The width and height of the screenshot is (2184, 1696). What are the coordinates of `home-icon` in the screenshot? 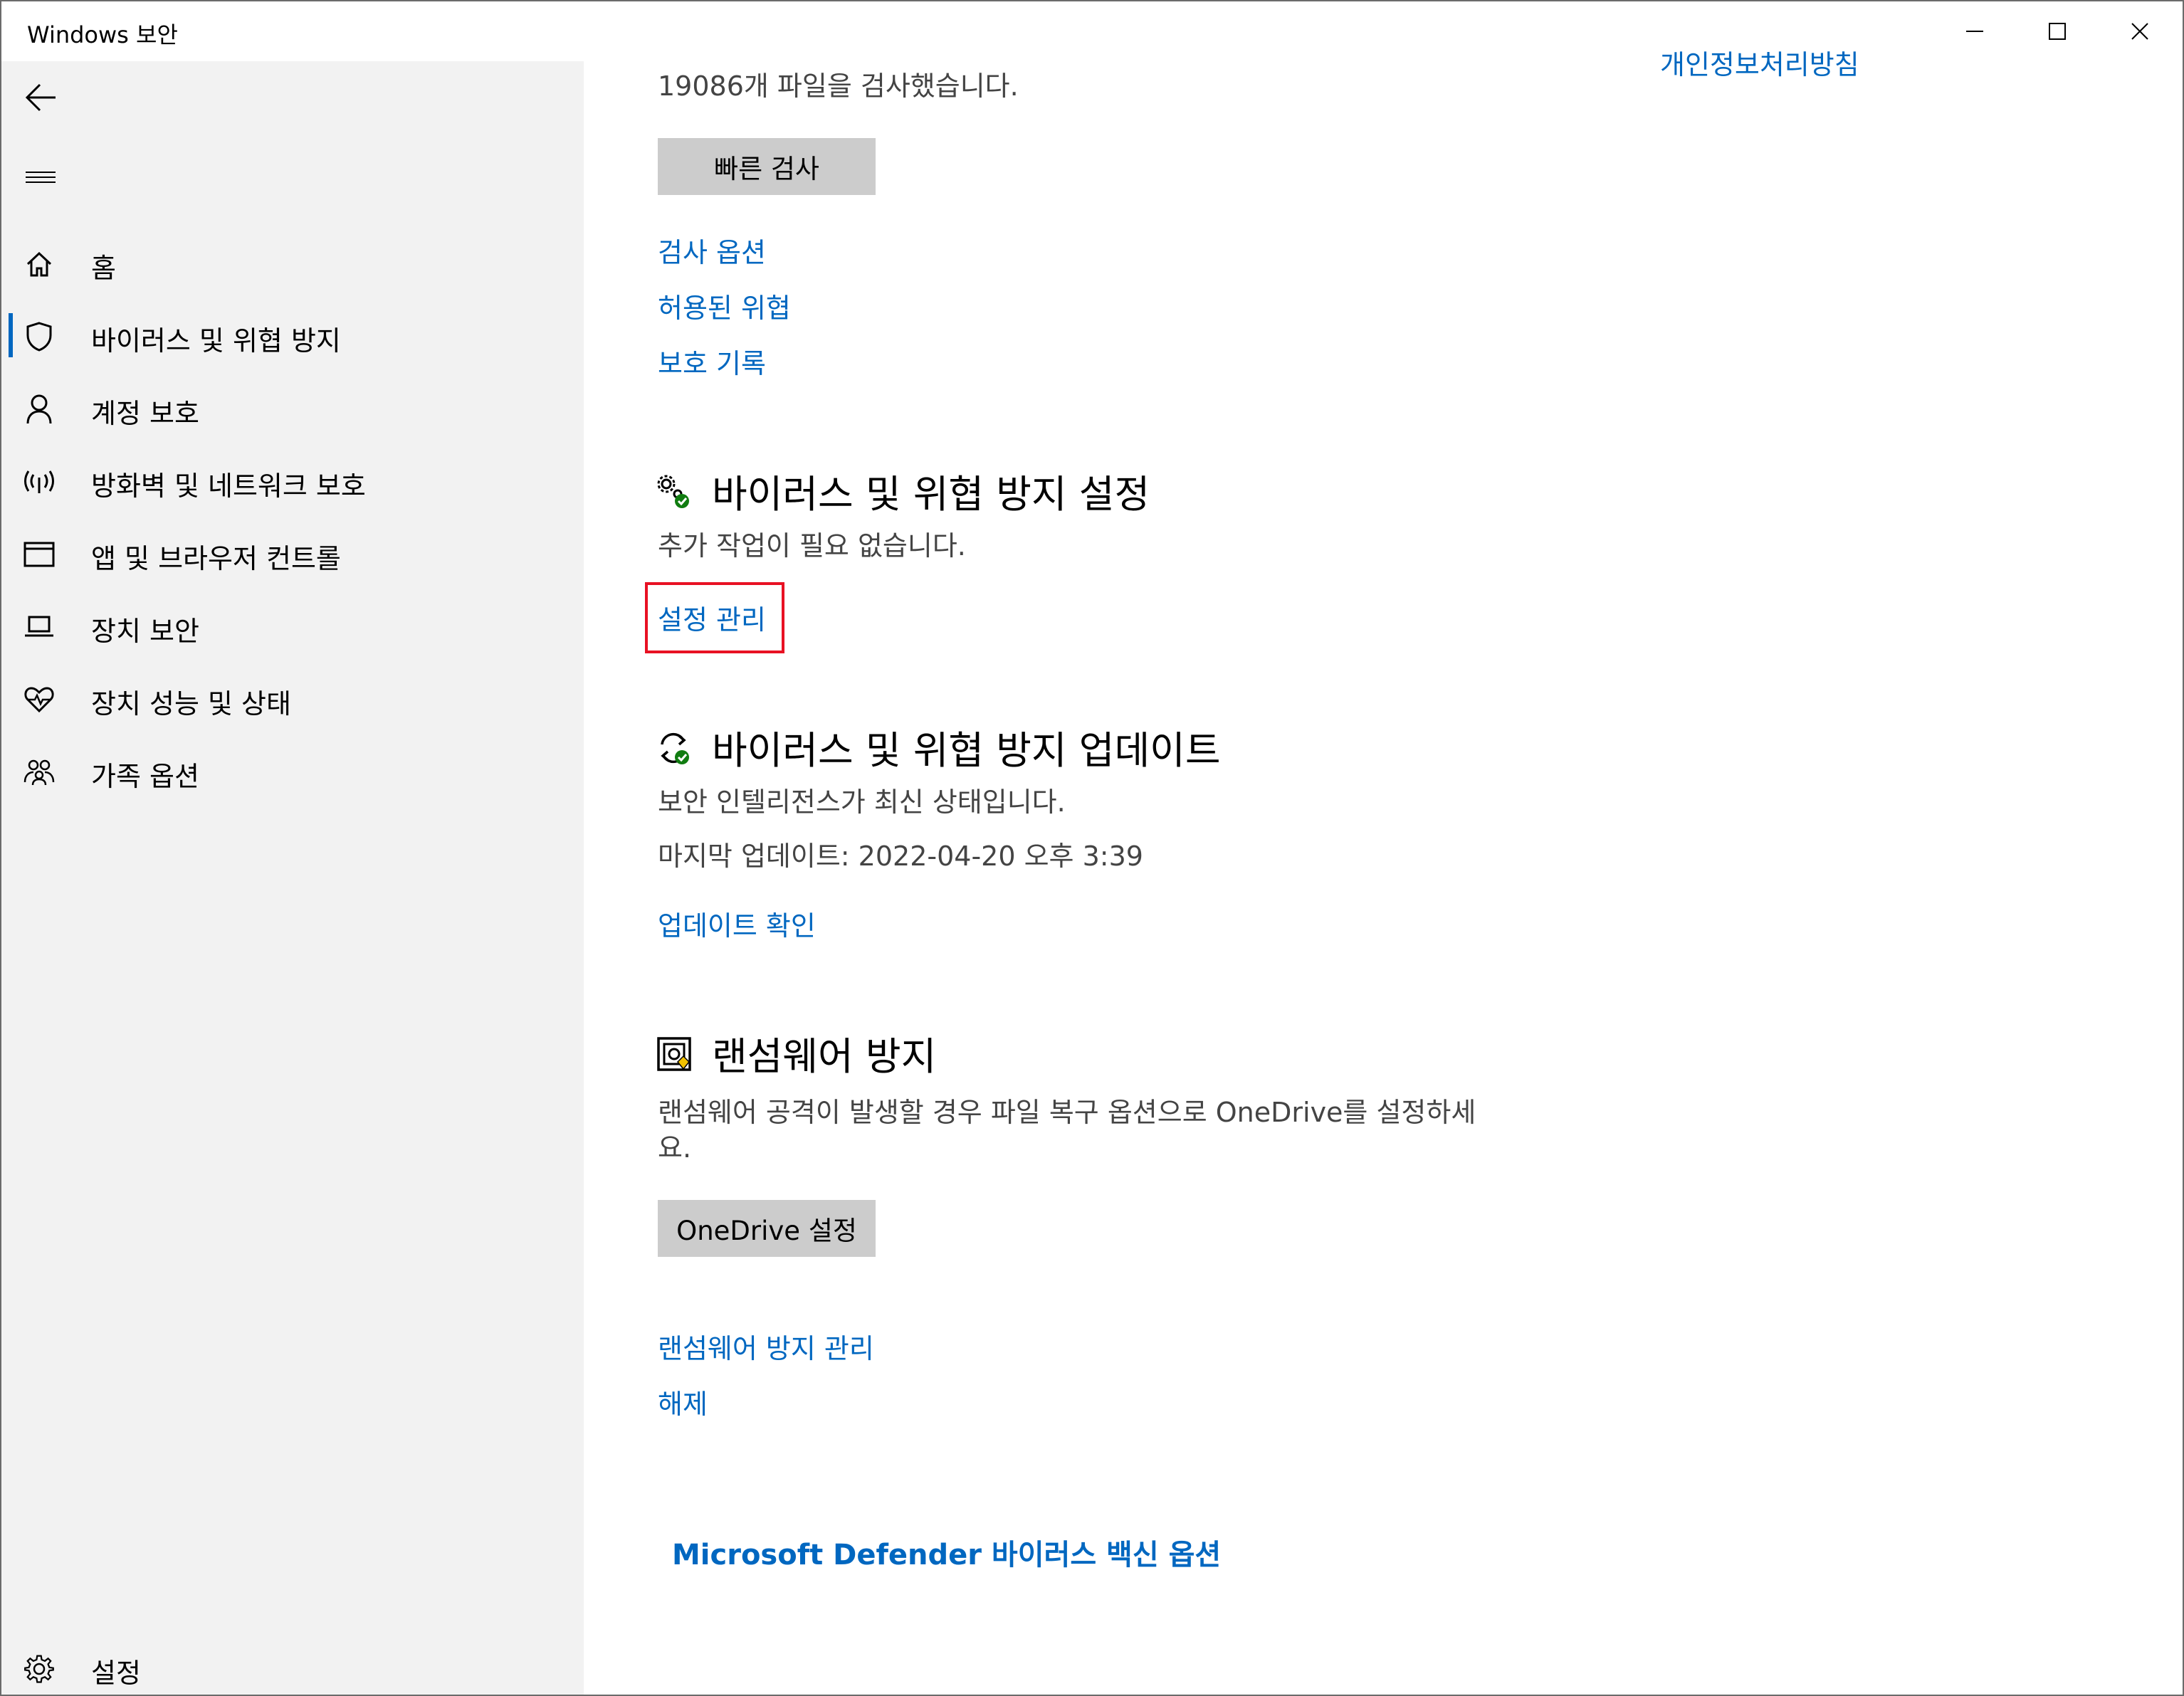 It's located at (39, 264).